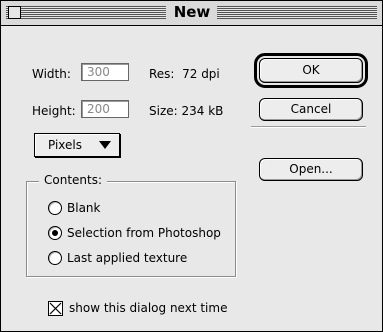 The height and width of the screenshot is (332, 383). I want to click on button-separator, so click(308, 127).